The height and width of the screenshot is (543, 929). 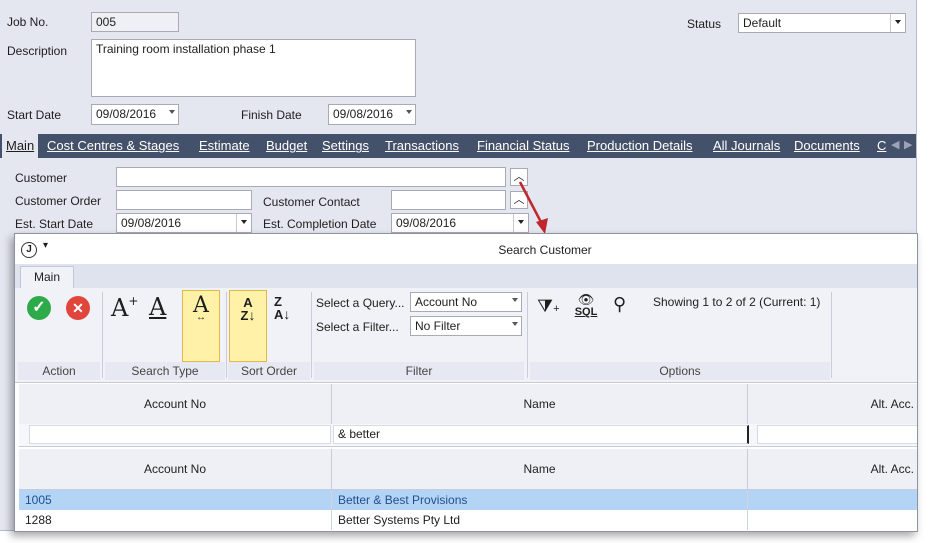 What do you see at coordinates (640, 146) in the screenshot?
I see `tab-production-details: Production Details` at bounding box center [640, 146].